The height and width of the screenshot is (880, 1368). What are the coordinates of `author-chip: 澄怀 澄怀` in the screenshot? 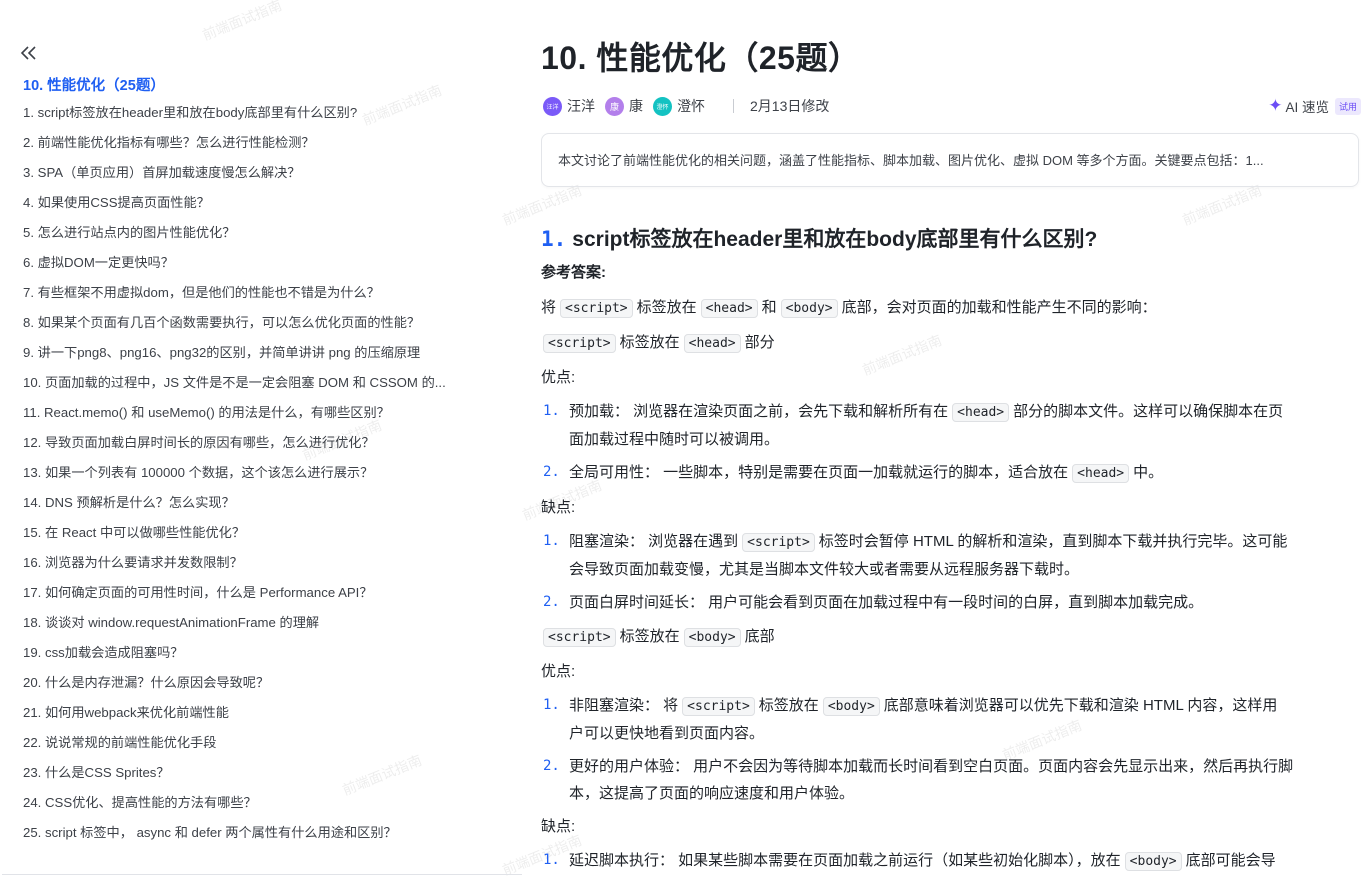 It's located at (679, 106).